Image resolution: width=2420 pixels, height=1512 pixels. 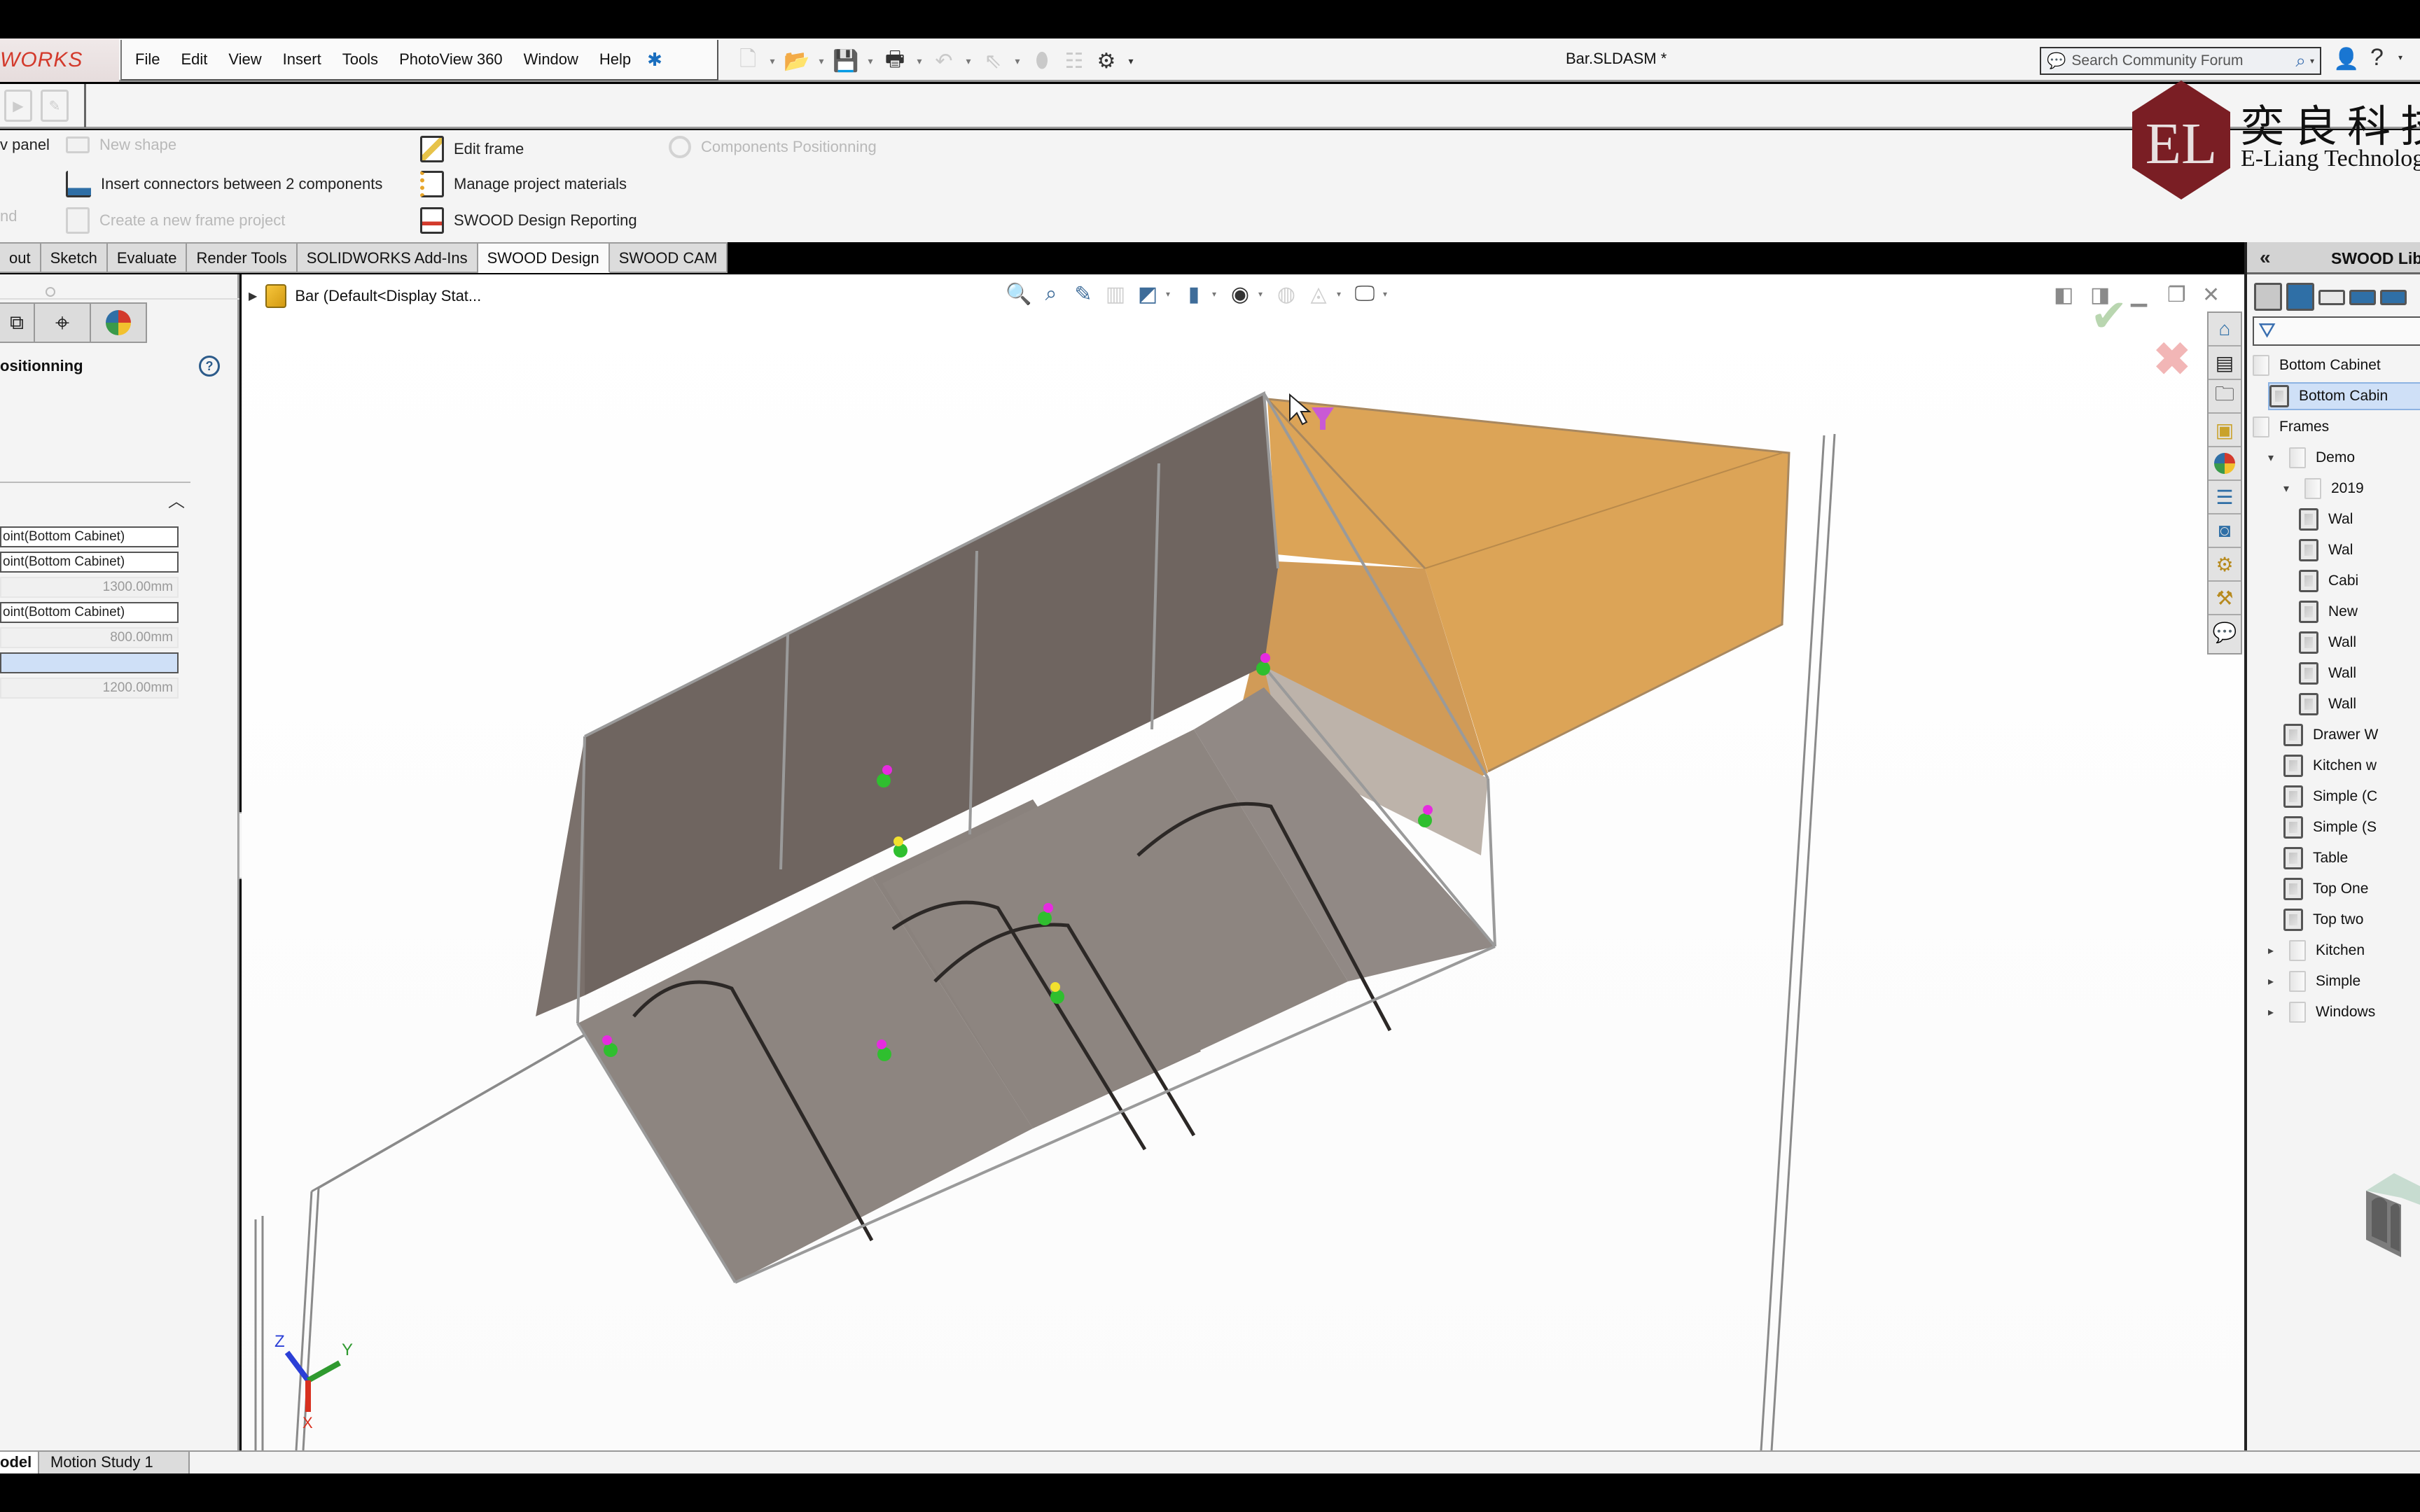 What do you see at coordinates (821, 61) in the screenshot?
I see `open-dropdown-icon: ▾` at bounding box center [821, 61].